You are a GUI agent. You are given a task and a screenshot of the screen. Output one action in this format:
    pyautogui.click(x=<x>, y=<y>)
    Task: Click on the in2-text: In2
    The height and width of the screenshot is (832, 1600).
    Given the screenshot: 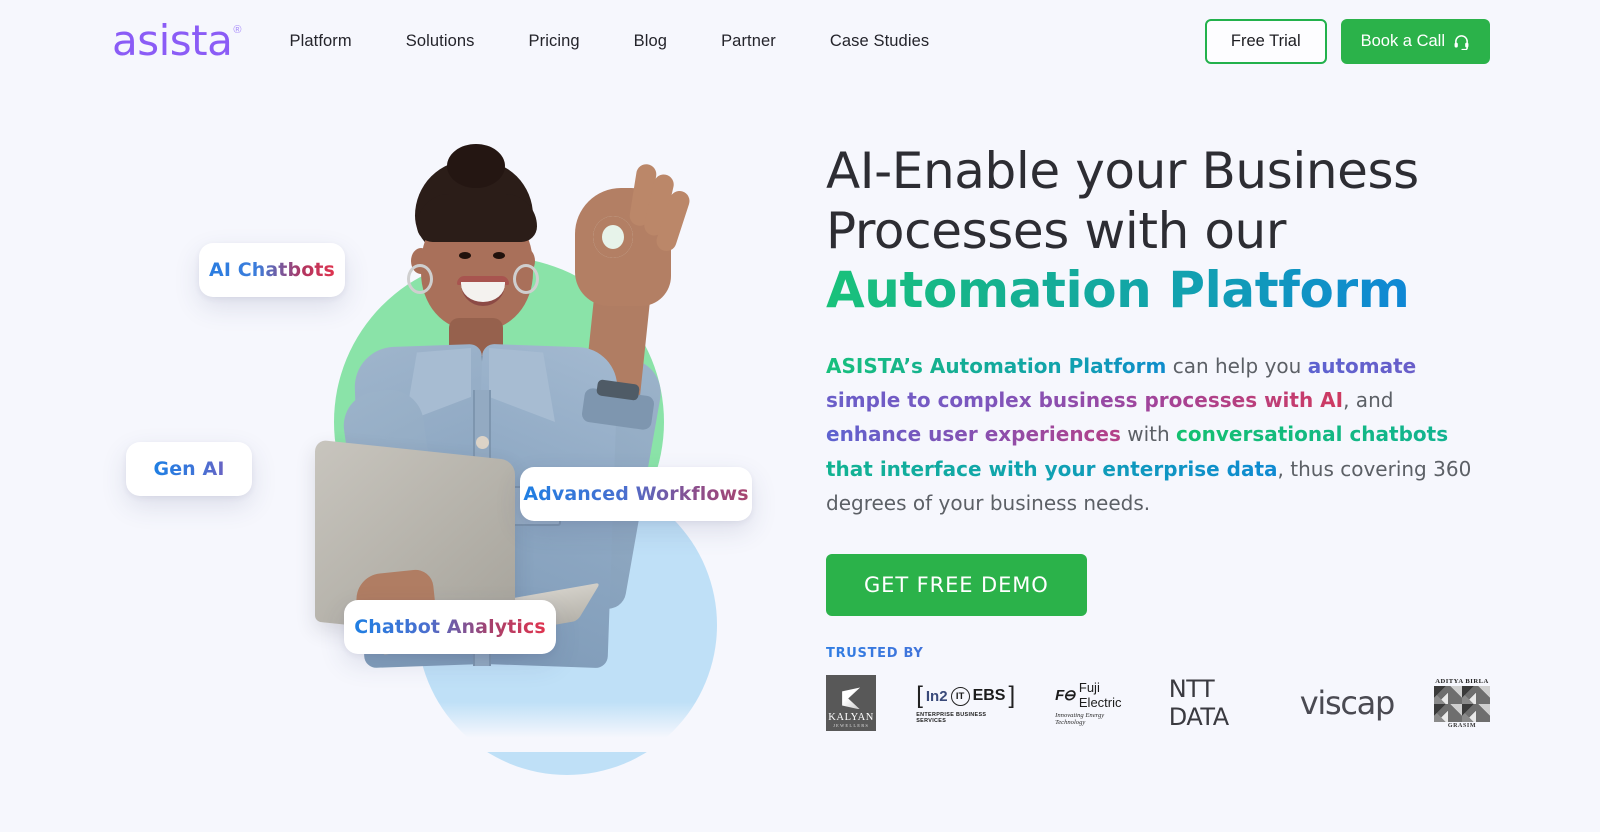 What is the action you would take?
    pyautogui.click(x=936, y=696)
    